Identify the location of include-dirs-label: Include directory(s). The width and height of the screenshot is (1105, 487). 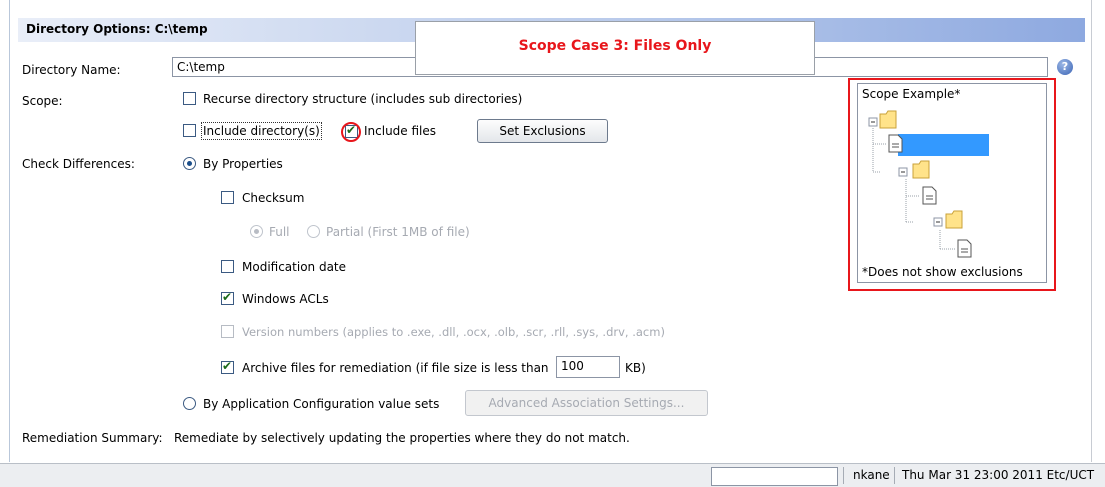
(261, 131).